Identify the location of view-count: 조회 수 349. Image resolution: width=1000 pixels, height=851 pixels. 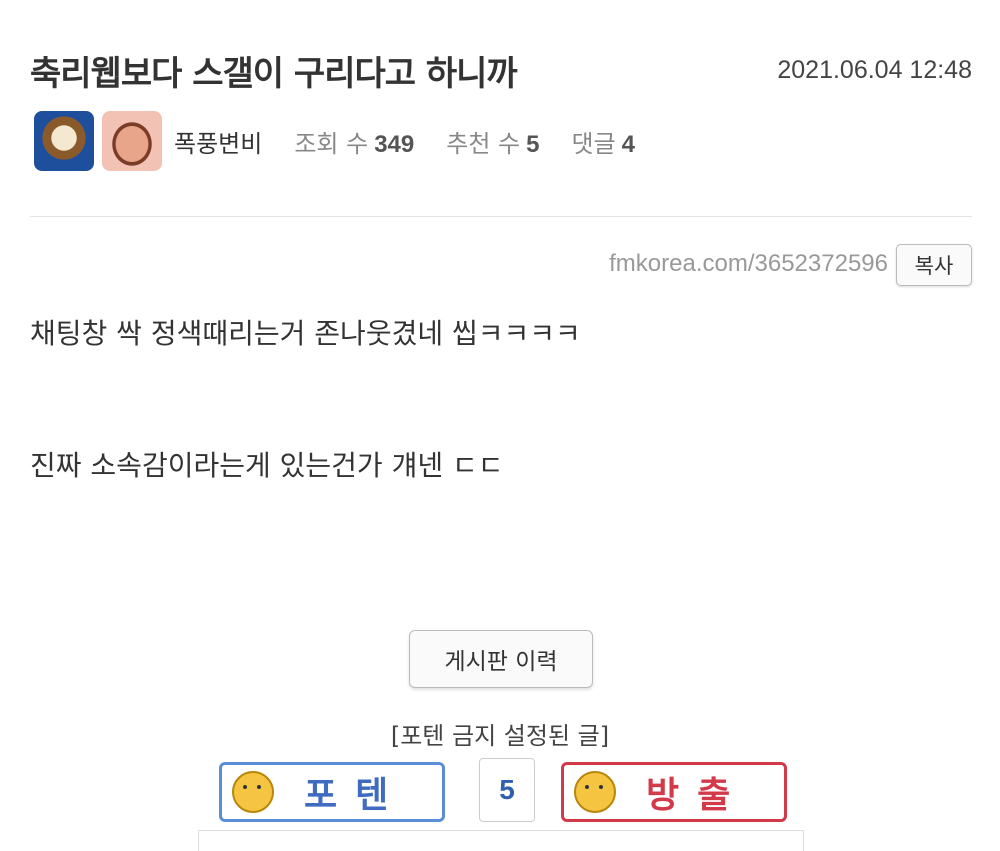
(354, 143).